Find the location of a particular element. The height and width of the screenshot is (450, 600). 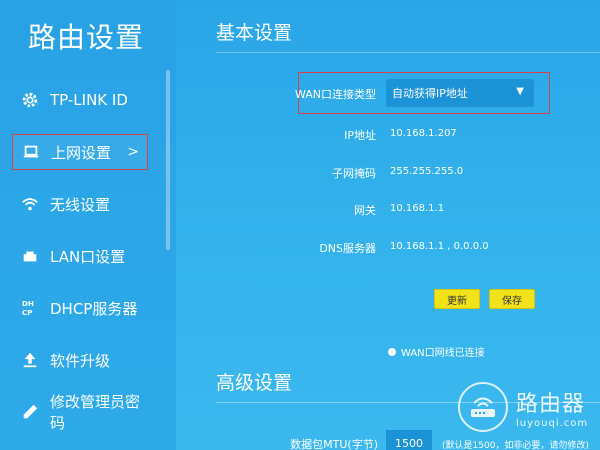

gear-icon is located at coordinates (30, 100).